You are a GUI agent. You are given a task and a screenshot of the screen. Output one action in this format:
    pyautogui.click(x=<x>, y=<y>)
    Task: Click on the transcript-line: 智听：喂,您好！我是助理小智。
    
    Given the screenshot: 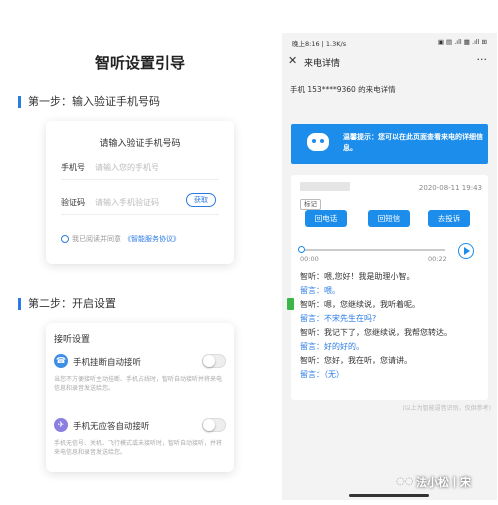 What is the action you would take?
    pyautogui.click(x=357, y=276)
    